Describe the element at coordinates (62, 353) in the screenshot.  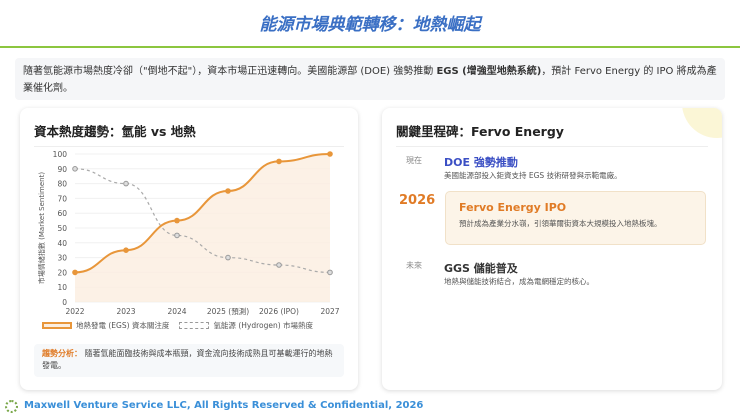
I see `analysis-label: 趨勢分析：` at that location.